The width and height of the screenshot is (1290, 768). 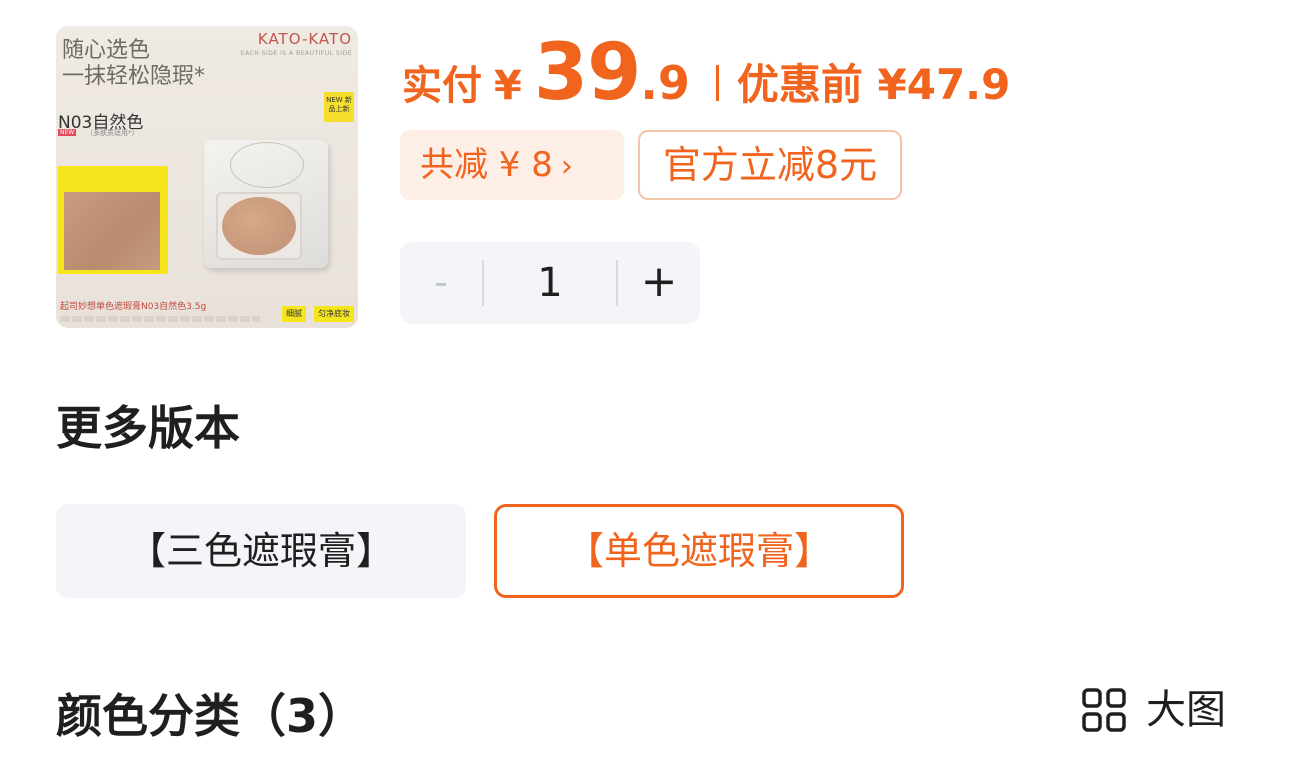 What do you see at coordinates (665, 83) in the screenshot?
I see `price-decimal: .9` at bounding box center [665, 83].